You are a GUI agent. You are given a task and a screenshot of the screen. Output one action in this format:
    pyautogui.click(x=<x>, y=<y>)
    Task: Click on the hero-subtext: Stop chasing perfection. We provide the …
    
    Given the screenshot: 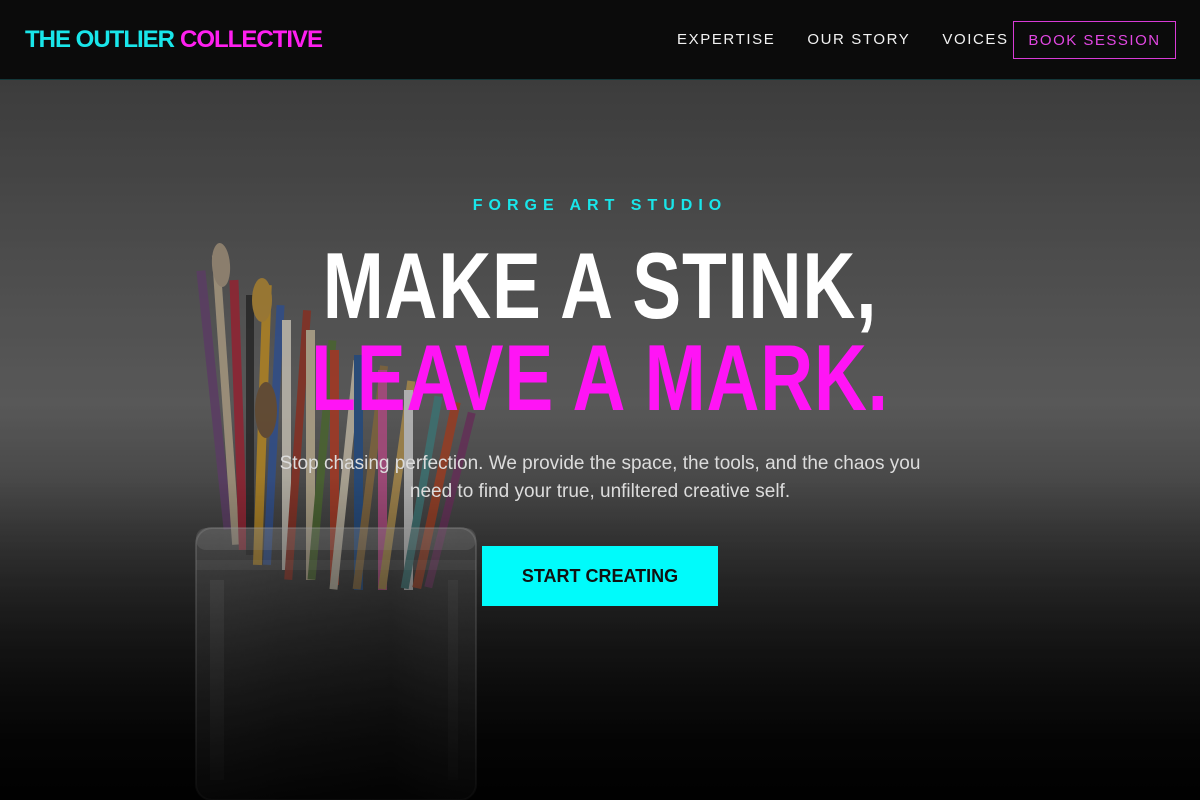 What is the action you would take?
    pyautogui.click(x=600, y=477)
    